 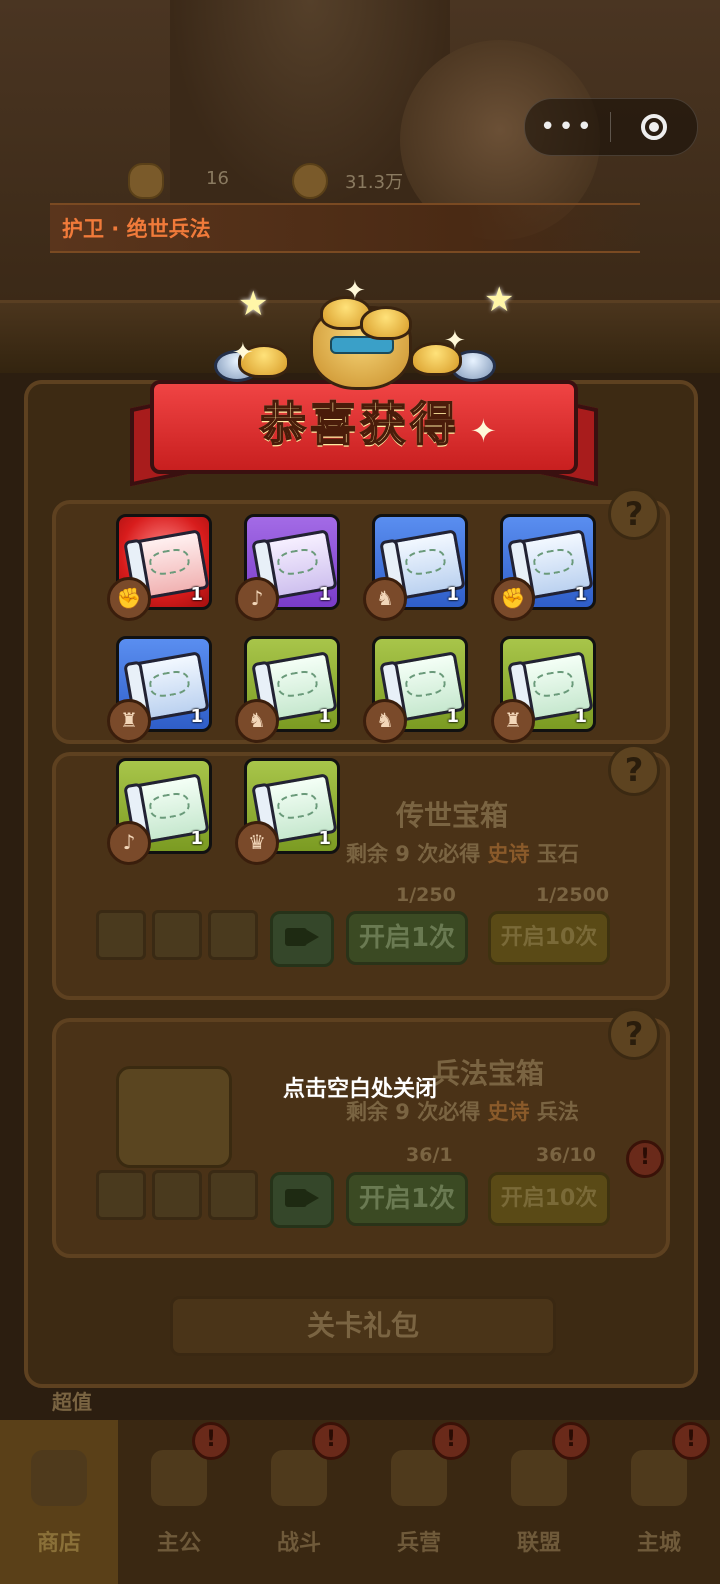 I want to click on alliance-banner-icon, so click(x=539, y=1478).